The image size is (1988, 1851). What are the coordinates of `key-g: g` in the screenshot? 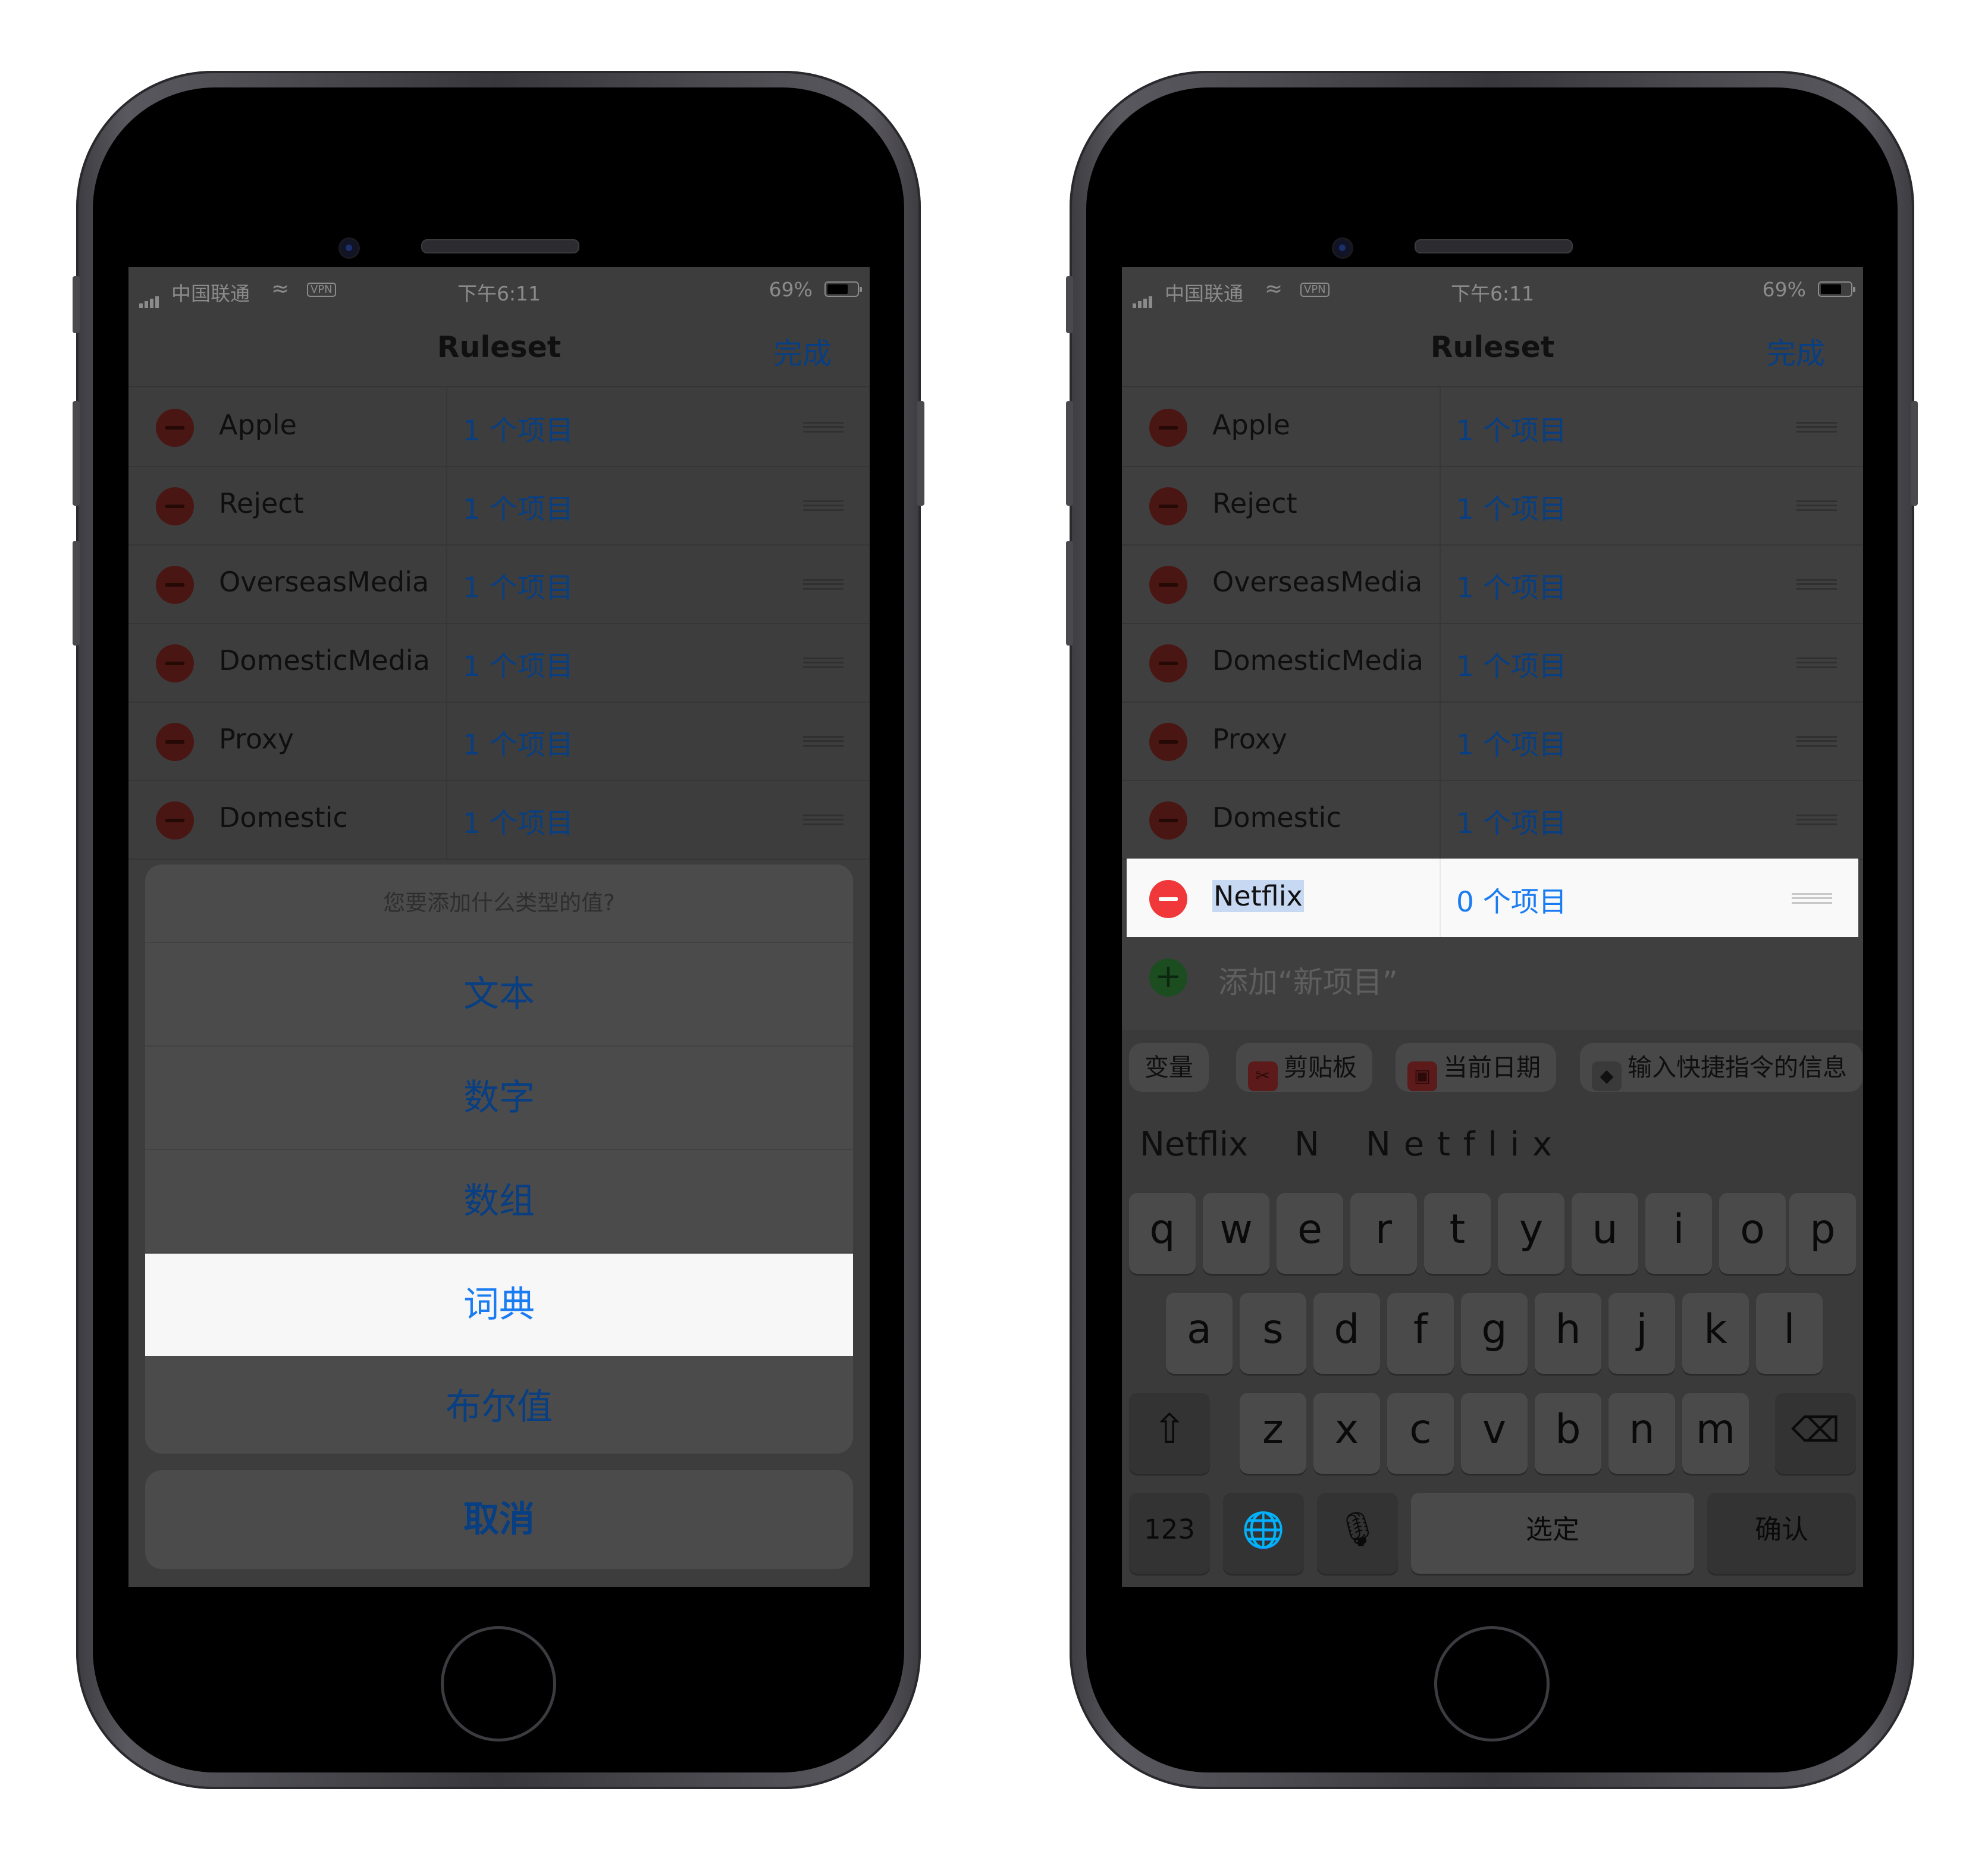 It's located at (1495, 1333).